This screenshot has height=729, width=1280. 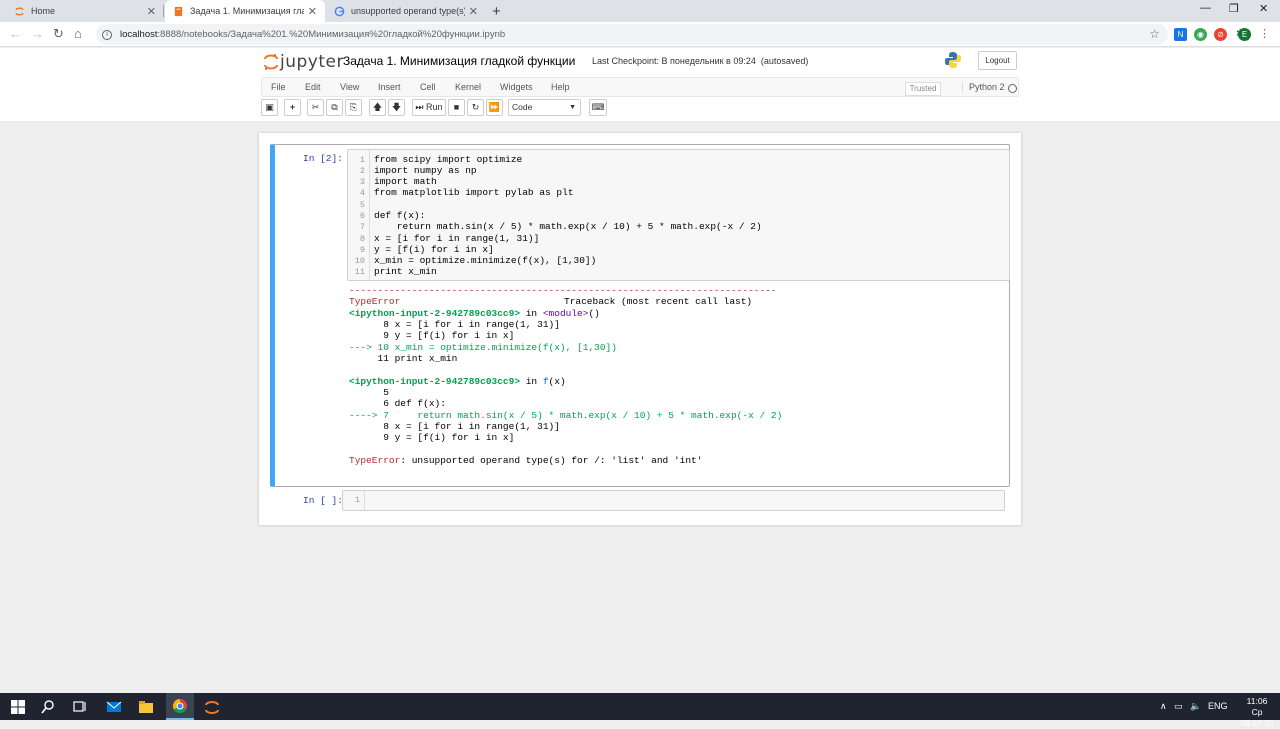 I want to click on bookmark-star-icon: ☆, so click(x=1154, y=34).